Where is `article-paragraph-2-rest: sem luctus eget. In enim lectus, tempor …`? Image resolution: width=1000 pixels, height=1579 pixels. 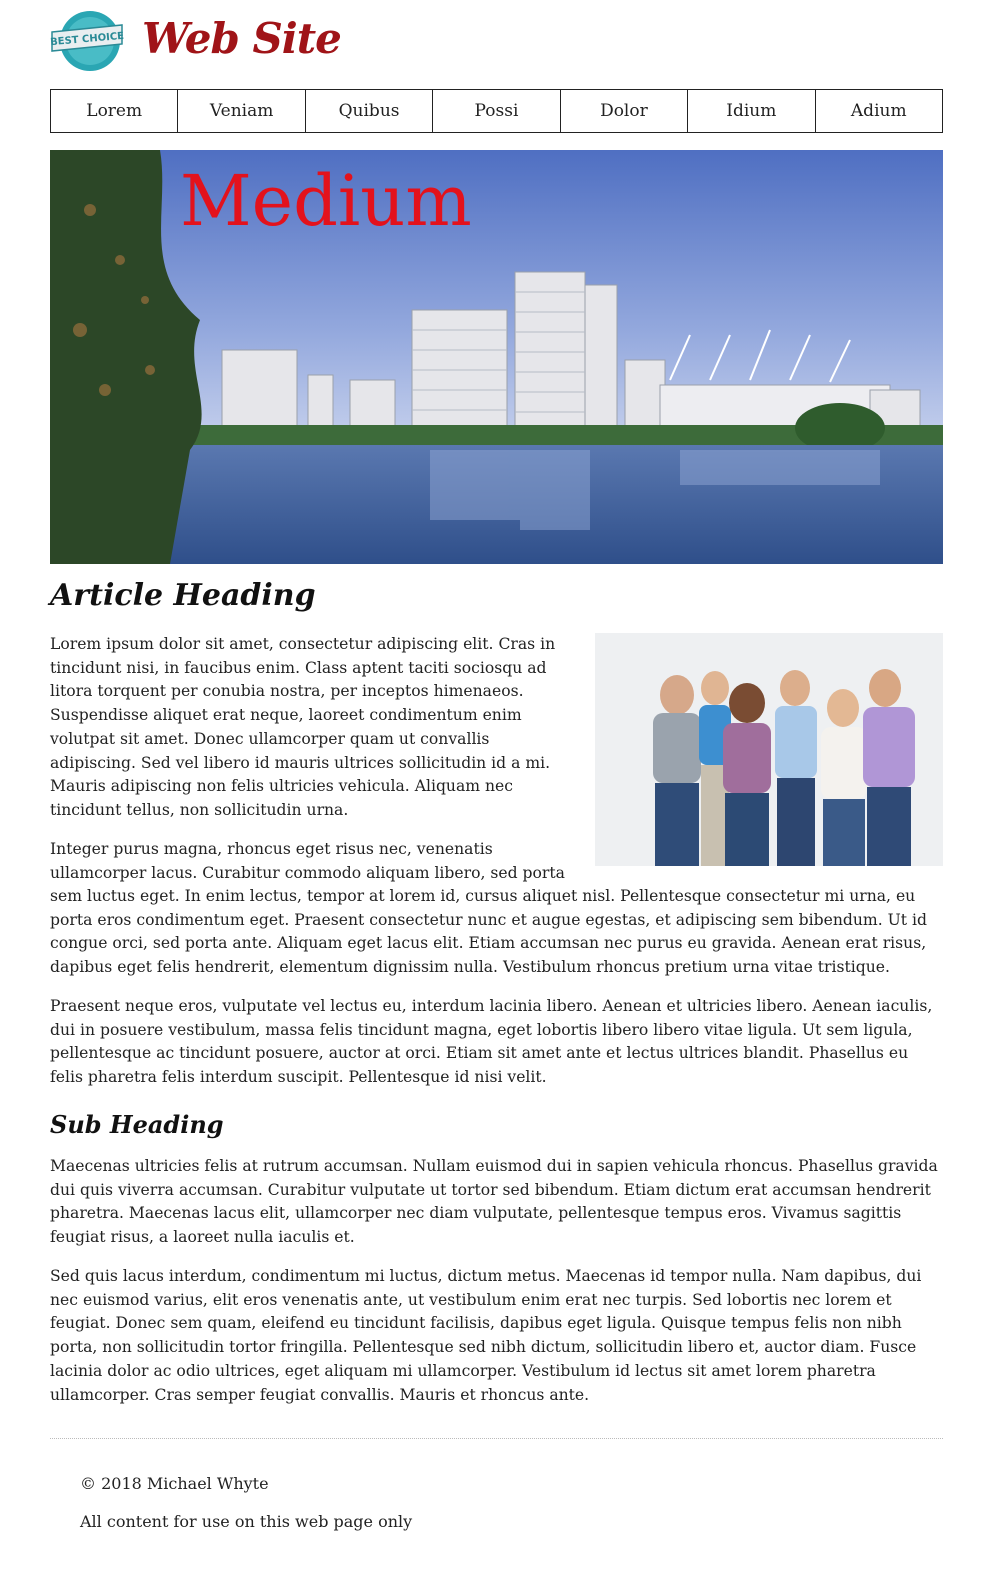
article-paragraph-2-rest: sem luctus eget. In enim lectus, tempor … is located at coordinates (488, 932).